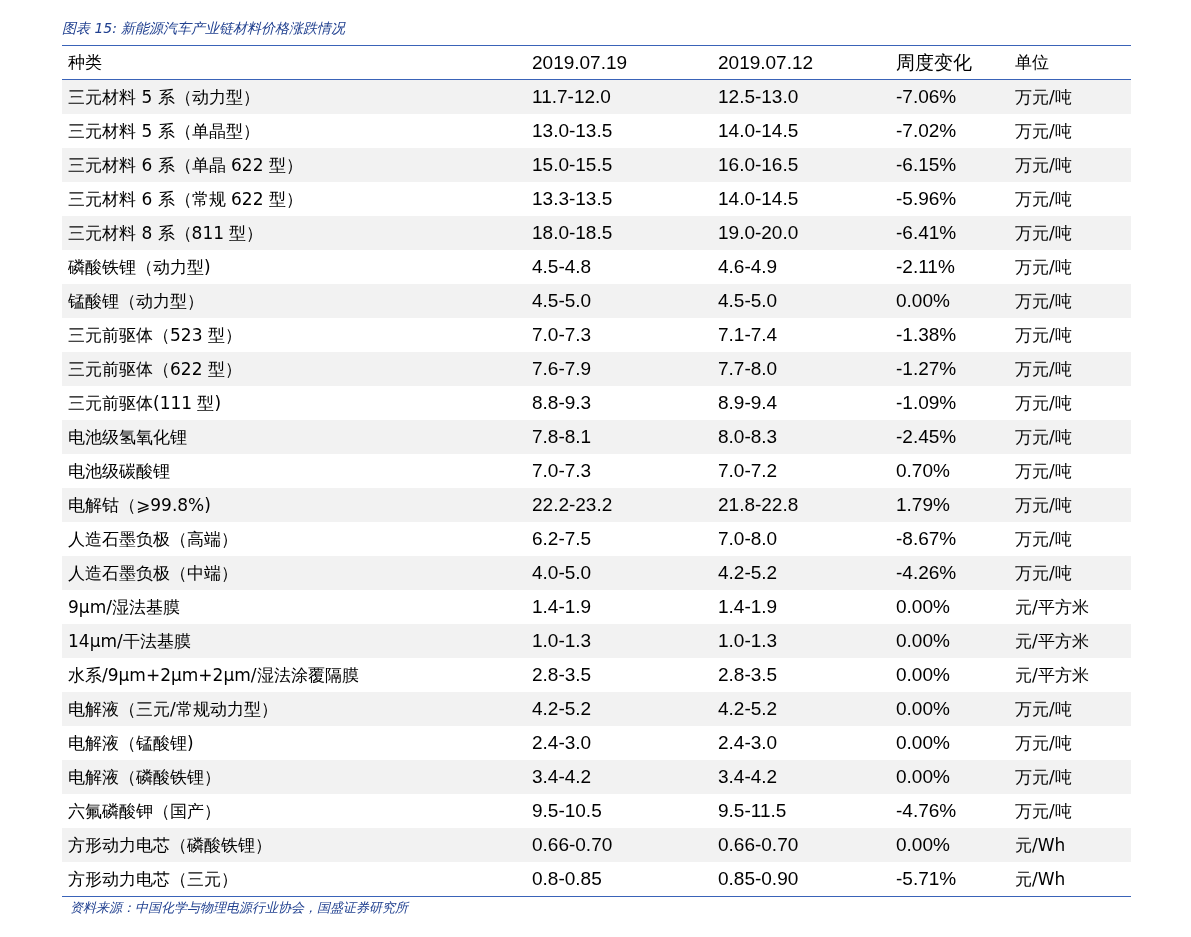 This screenshot has width=1191, height=937. What do you see at coordinates (562, 777) in the screenshot?
I see `table-cell-text: 3.4-4.2` at bounding box center [562, 777].